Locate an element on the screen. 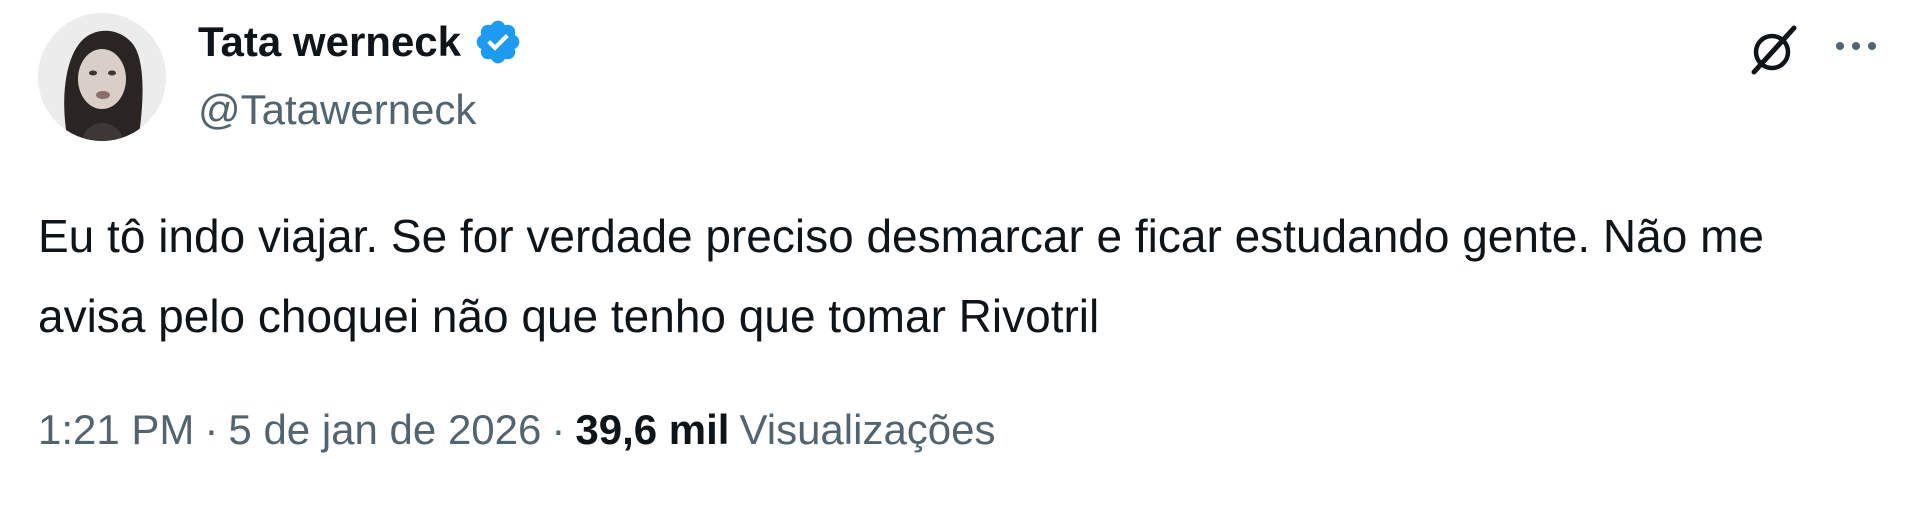 The image size is (1920, 517). grok-icon is located at coordinates (1774, 50).